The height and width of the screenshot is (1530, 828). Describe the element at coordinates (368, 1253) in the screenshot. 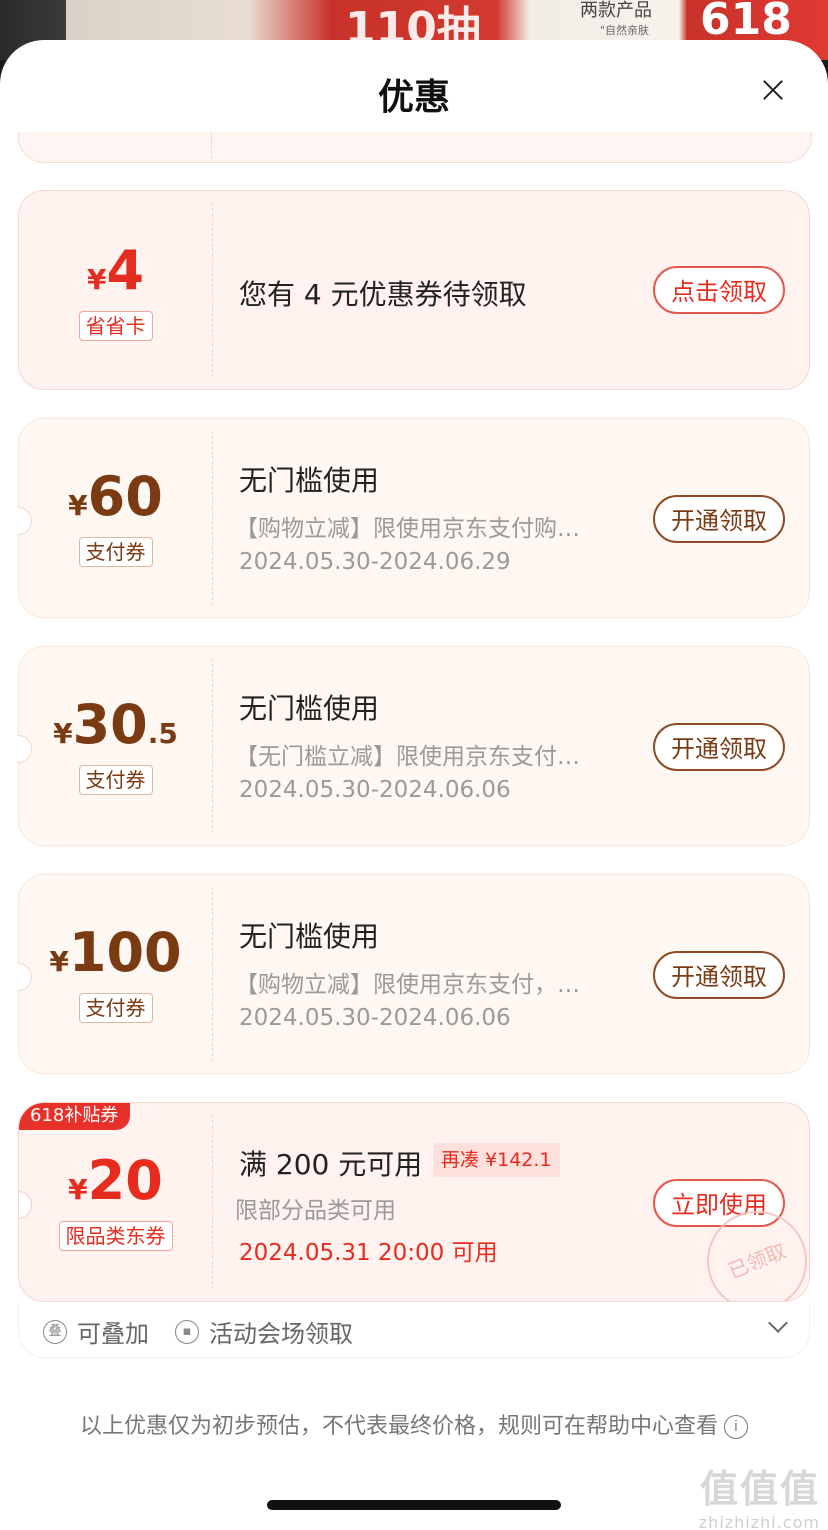

I see `coupon-available-time: 2024.05.31 20:00 可用` at that location.